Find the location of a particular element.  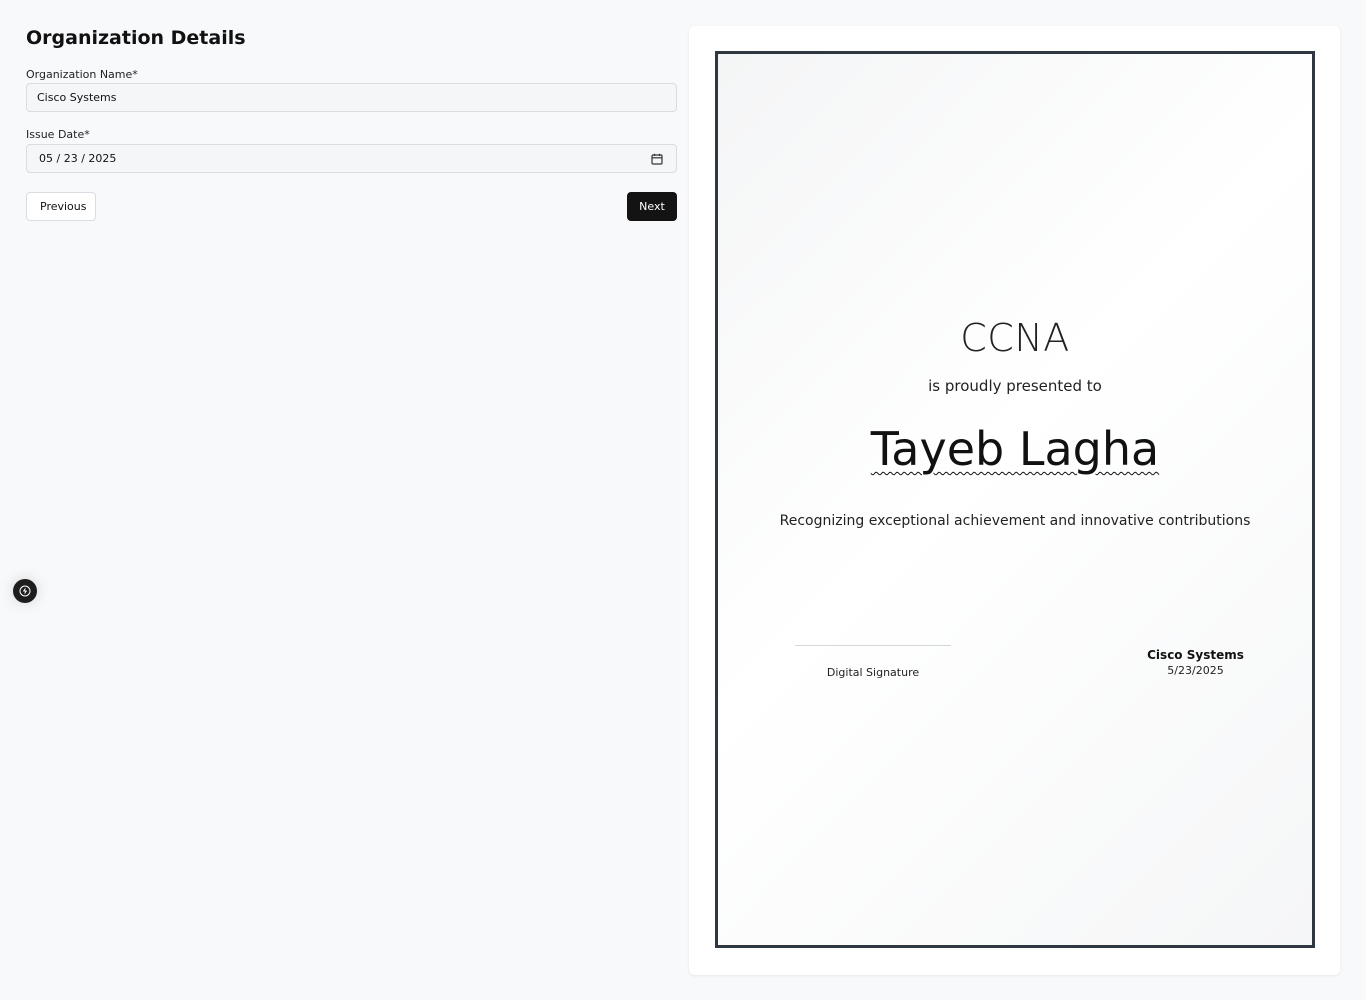

issuer-organization: Cisco Systems is located at coordinates (1195, 655).